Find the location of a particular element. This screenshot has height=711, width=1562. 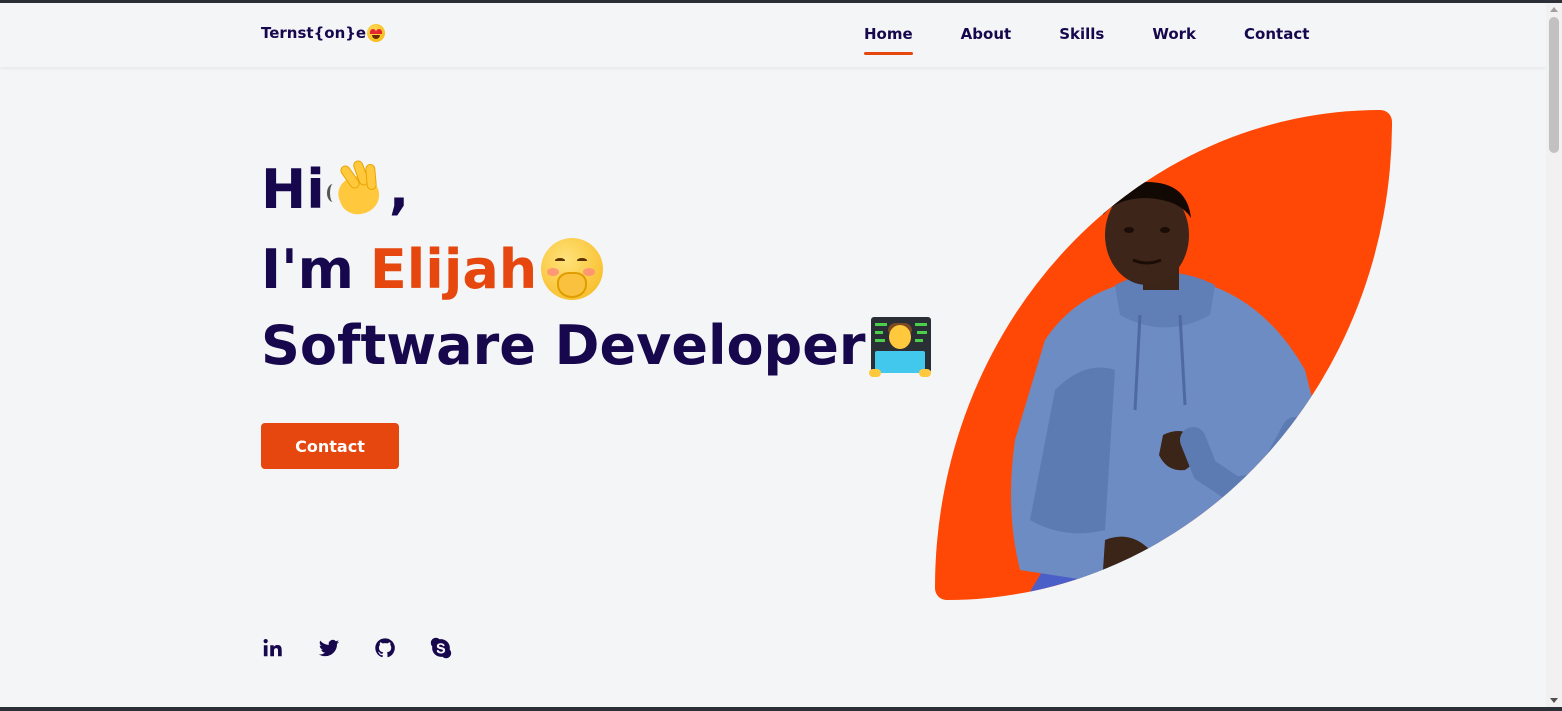

social-links is located at coordinates (357, 648).